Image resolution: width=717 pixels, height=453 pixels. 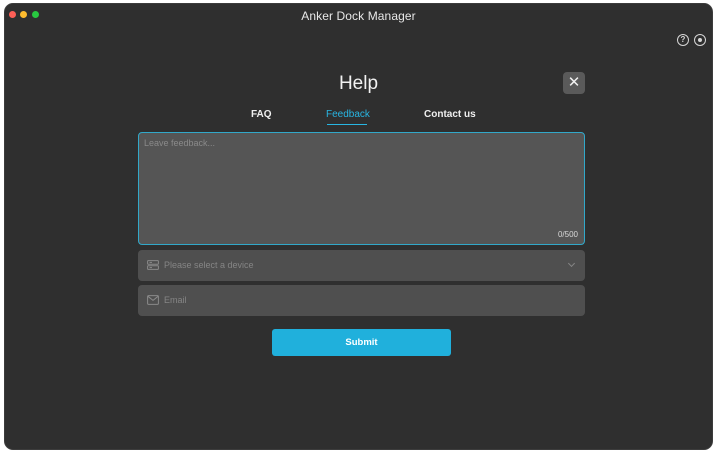 I want to click on device-select-placeholder: Please select a device, so click(x=209, y=265).